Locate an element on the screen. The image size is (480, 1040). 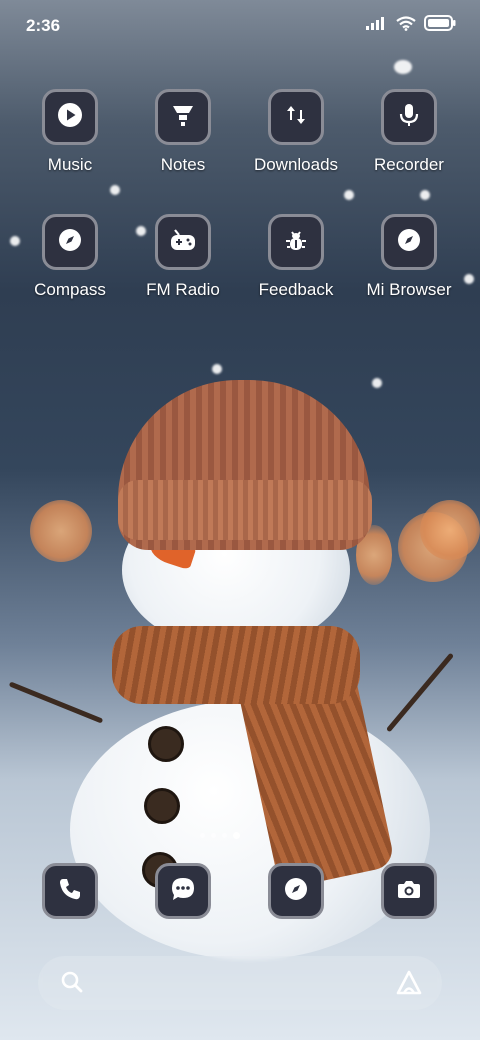
app-icon-browser is located at coordinates (296, 891).